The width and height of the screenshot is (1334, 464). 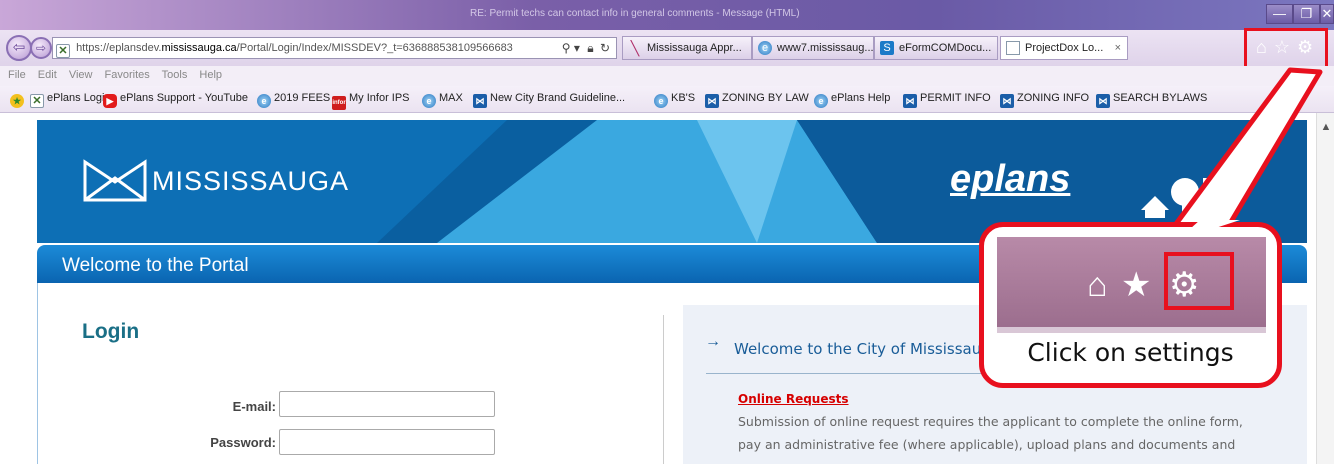 I want to click on callout-caption: Click on settings, so click(x=1130, y=352).